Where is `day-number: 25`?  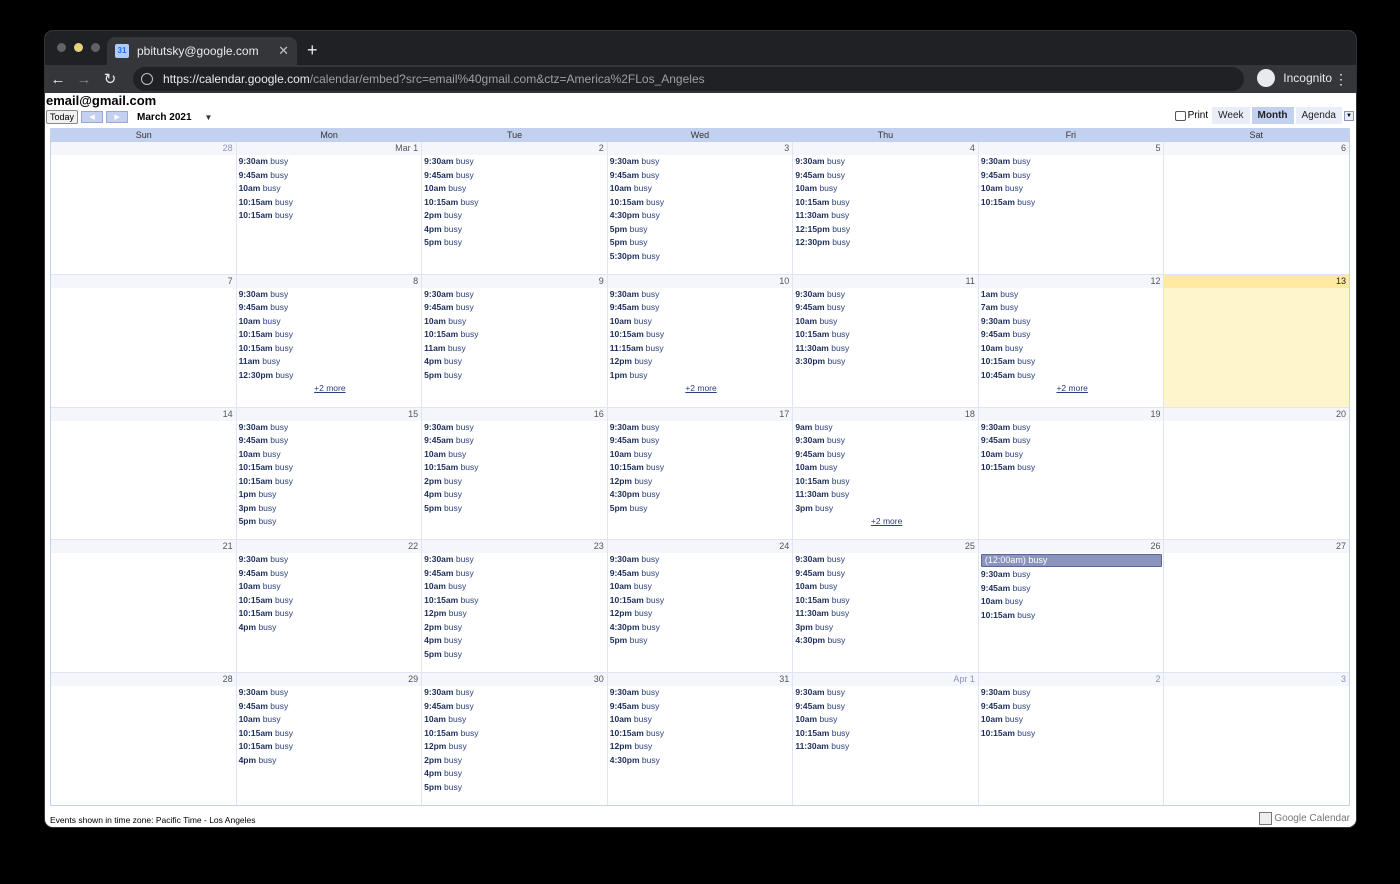
day-number: 25 is located at coordinates (885, 547).